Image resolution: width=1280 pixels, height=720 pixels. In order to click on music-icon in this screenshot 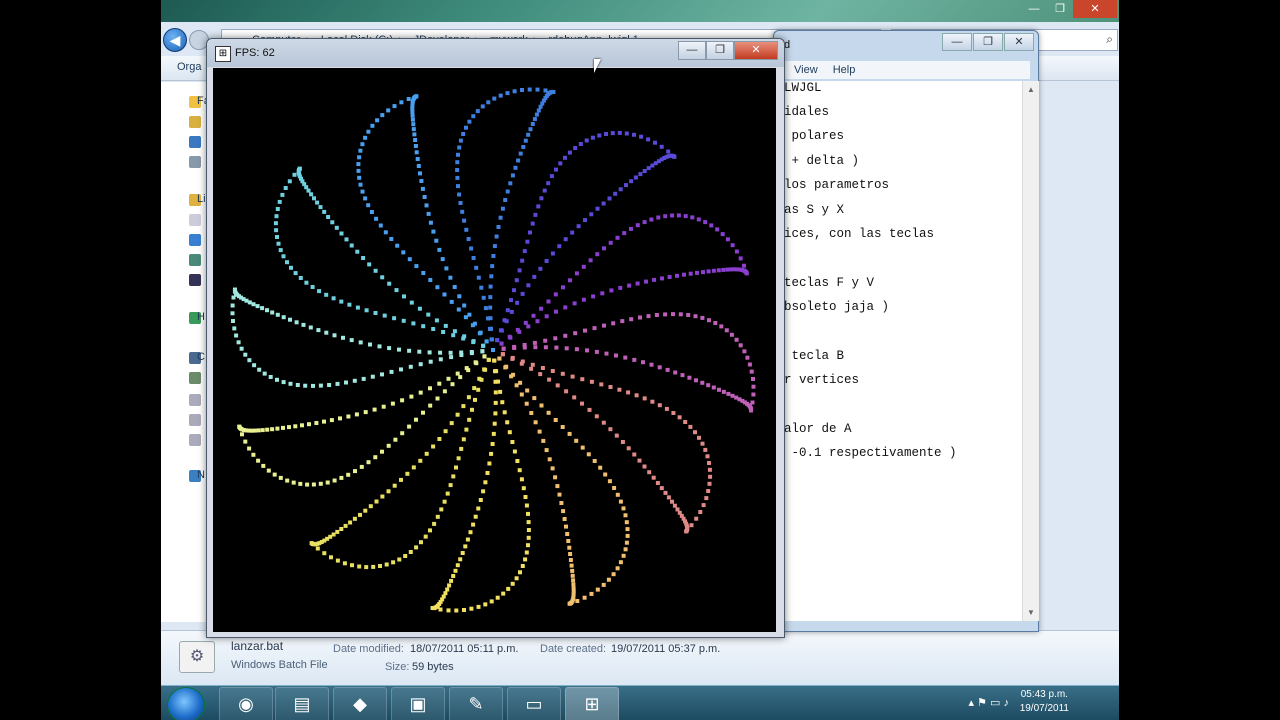, I will do `click(195, 240)`.